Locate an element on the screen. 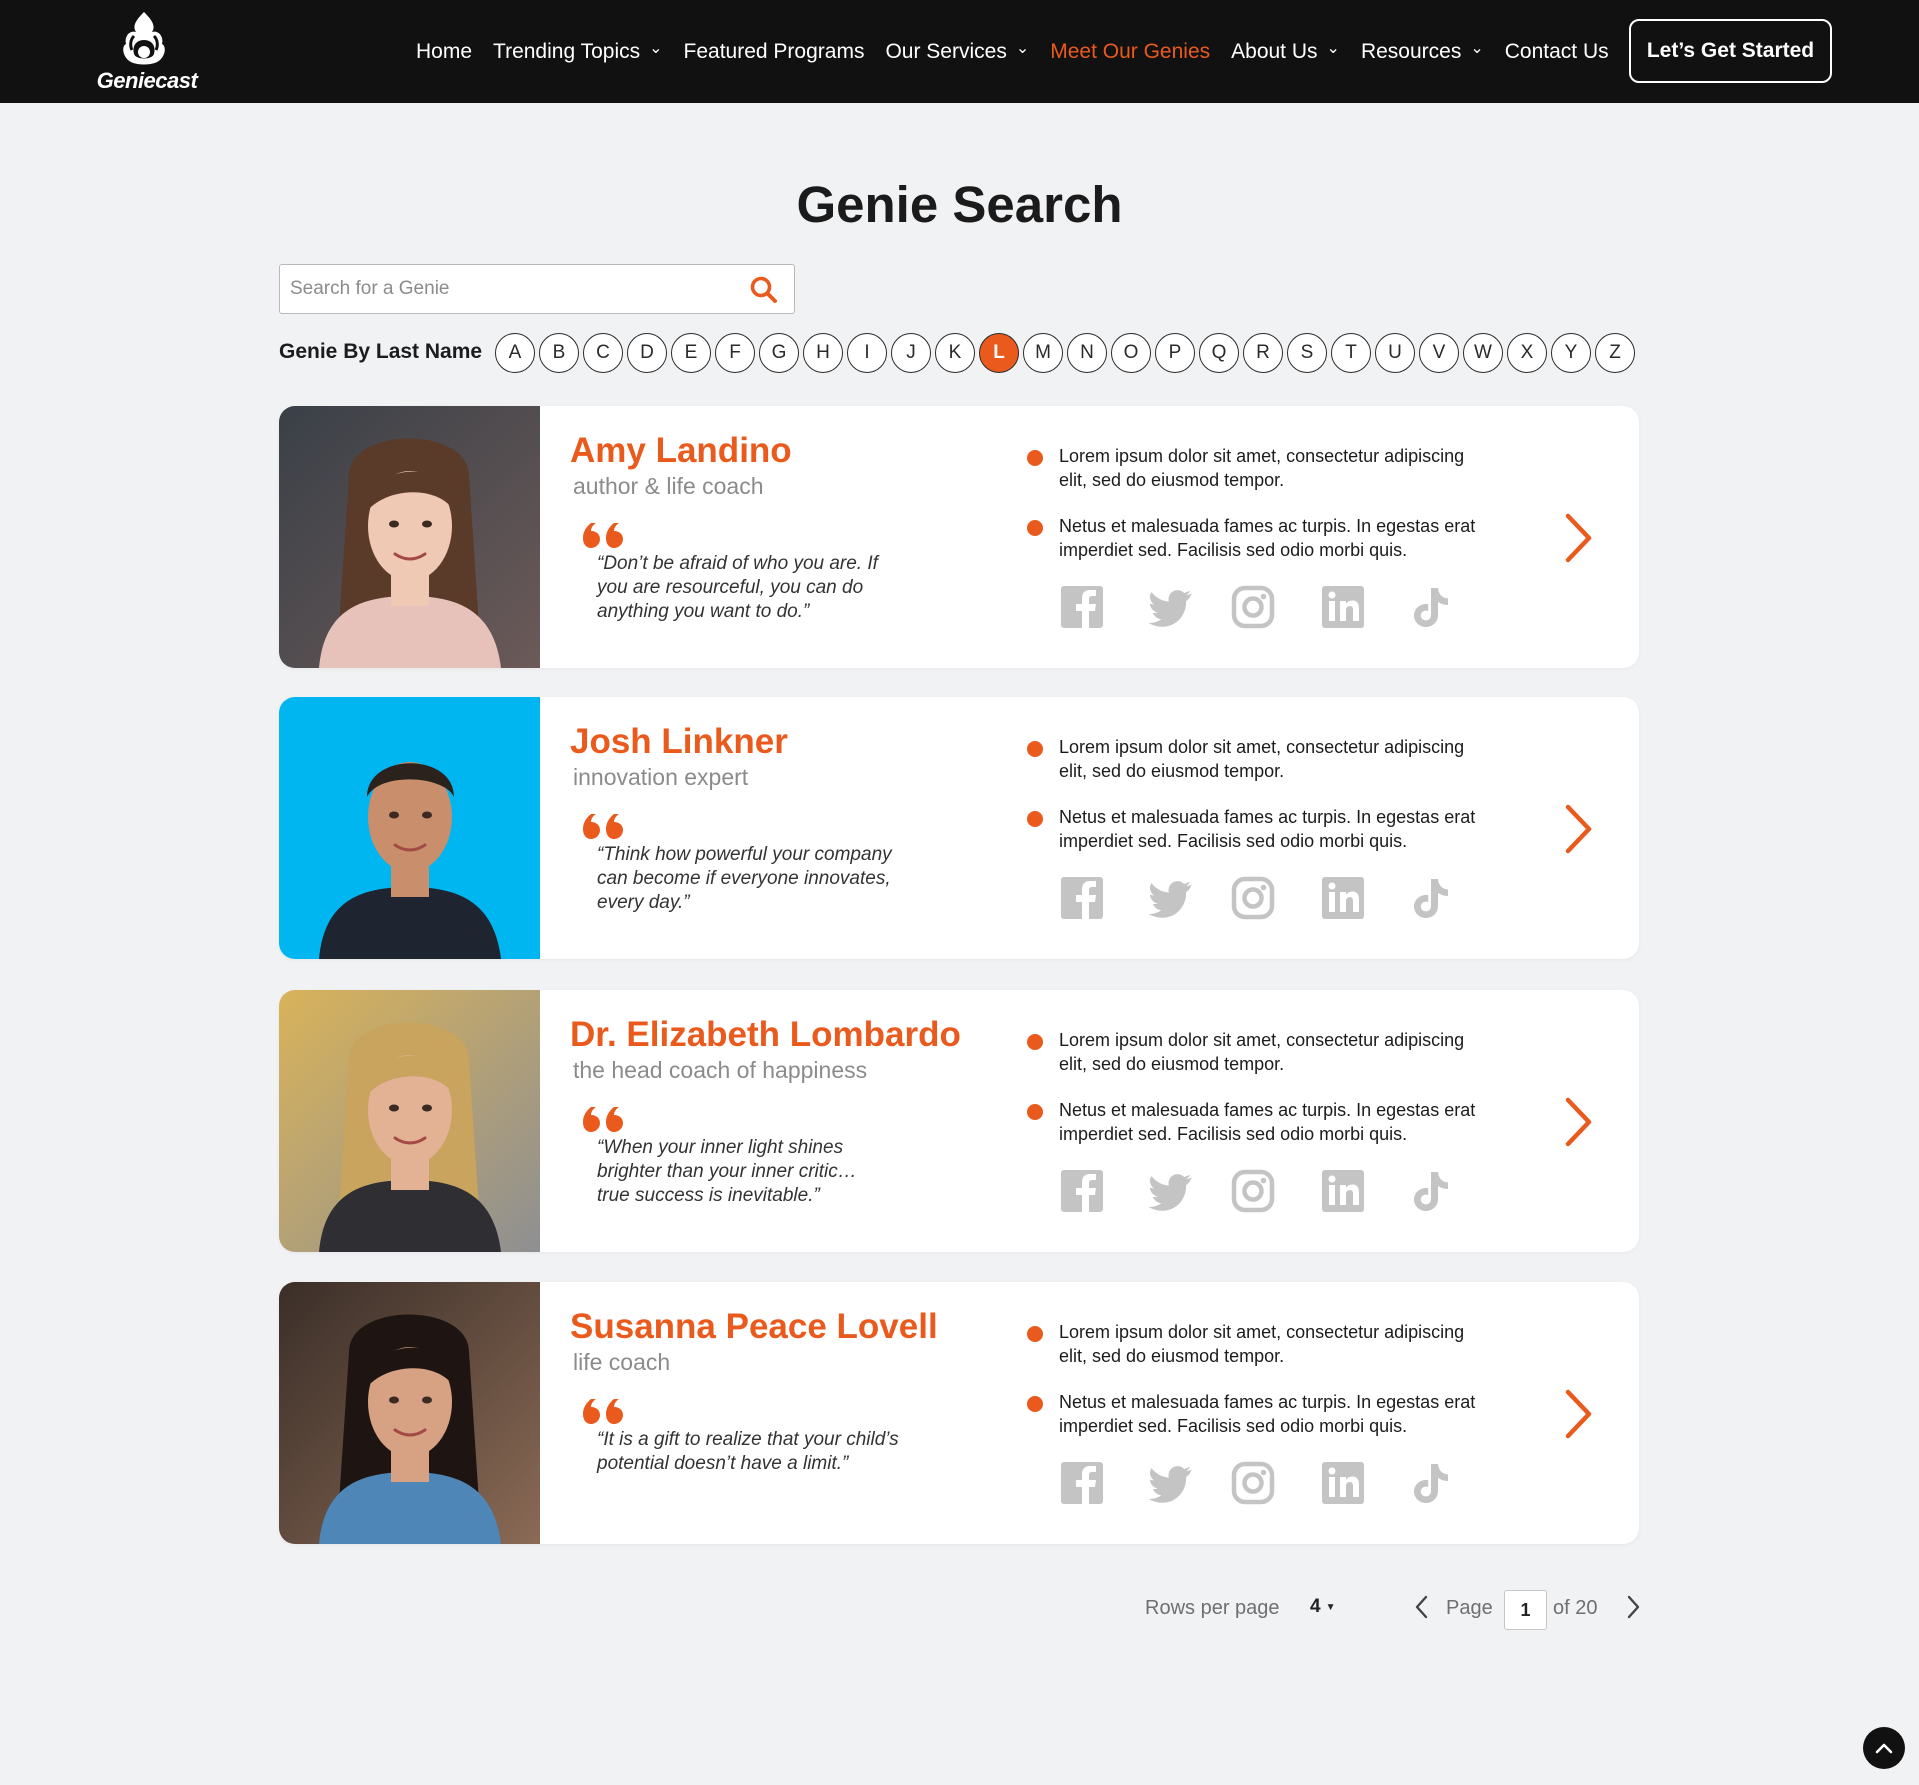 The height and width of the screenshot is (1785, 1919). nav-item-meet-our-genies: Meet Our Genies is located at coordinates (1130, 52).